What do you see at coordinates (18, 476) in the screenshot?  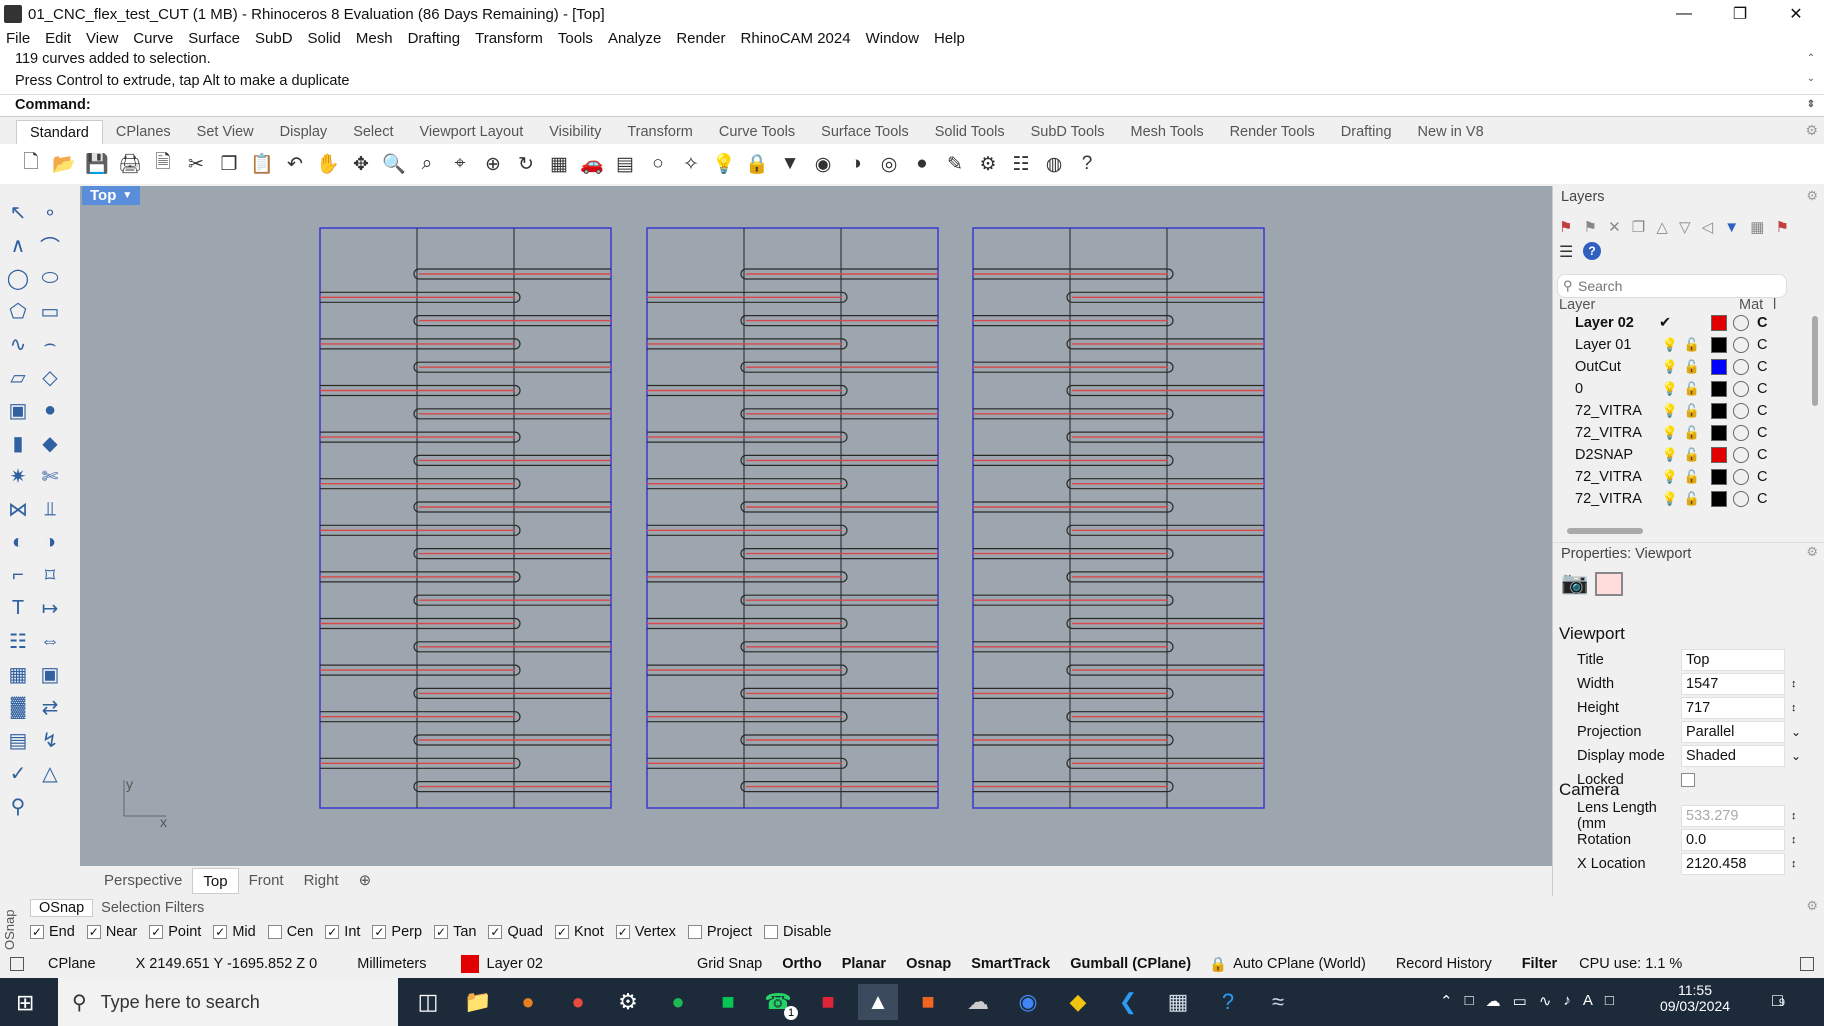 I see `explode-icon: ✷` at bounding box center [18, 476].